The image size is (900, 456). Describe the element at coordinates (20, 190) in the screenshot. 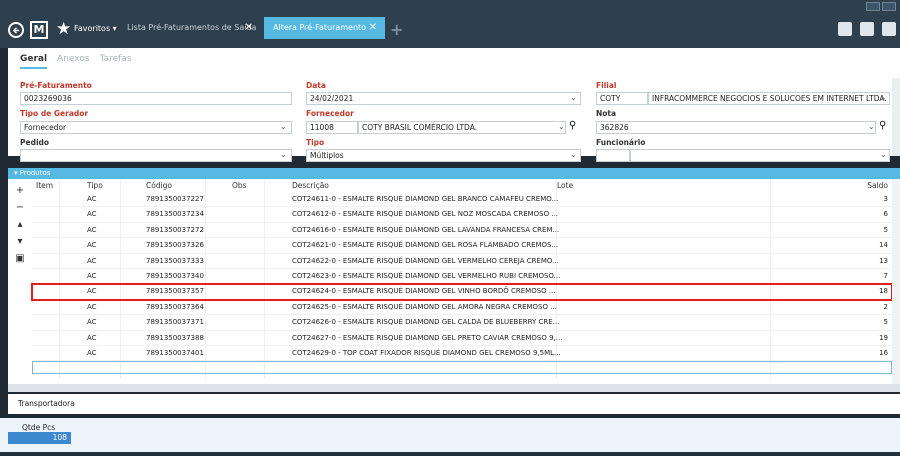

I see `add-row-icon: +` at that location.